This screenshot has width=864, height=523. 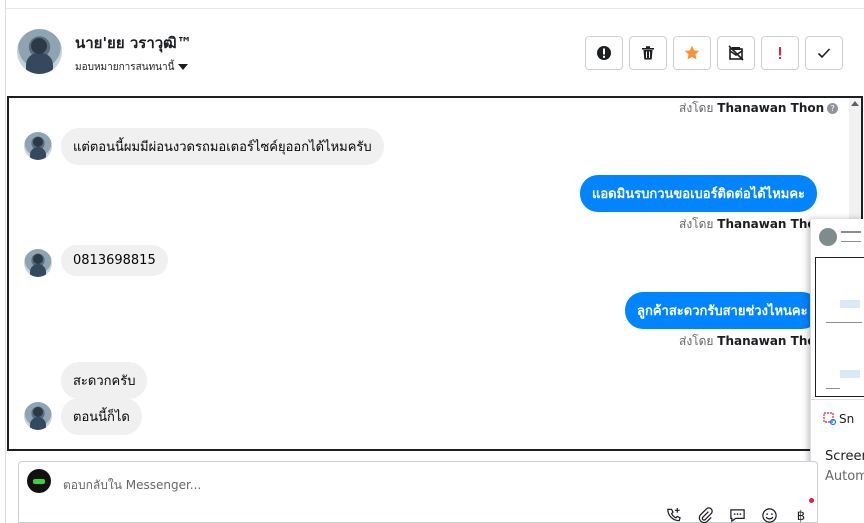 I want to click on baht-icon: ฿, so click(x=800, y=516).